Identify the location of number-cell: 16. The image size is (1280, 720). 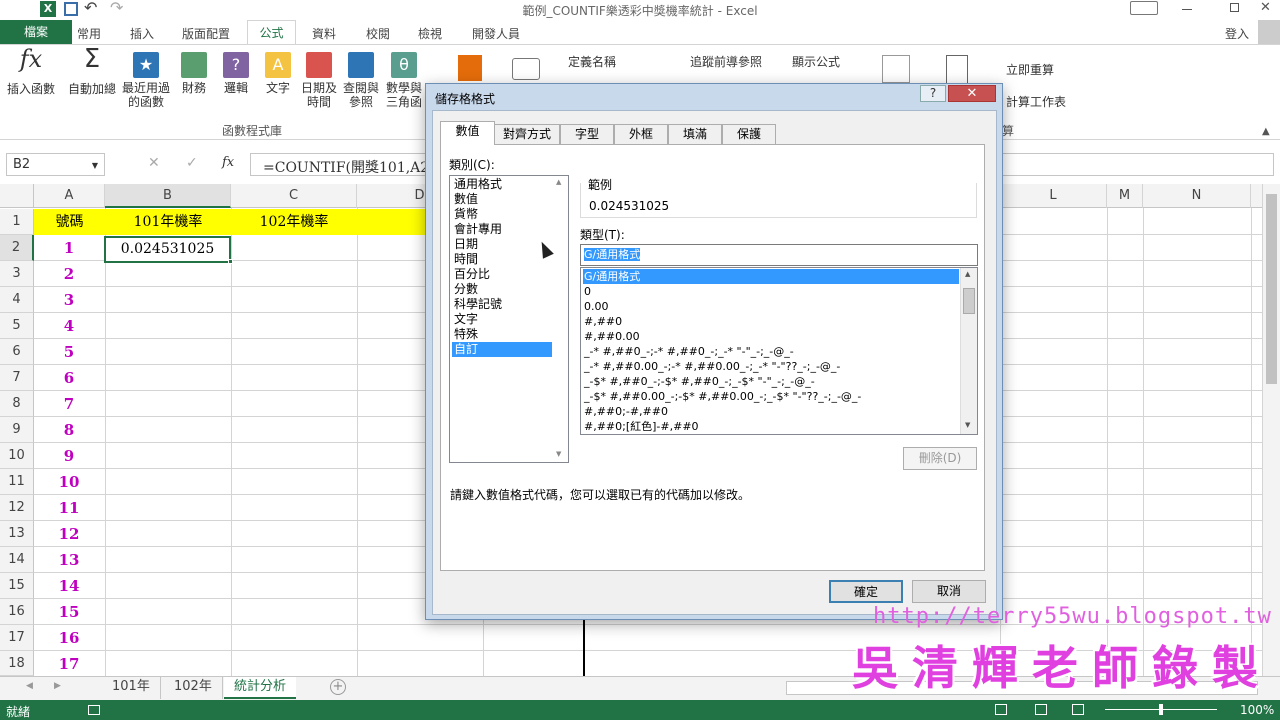
(69, 637).